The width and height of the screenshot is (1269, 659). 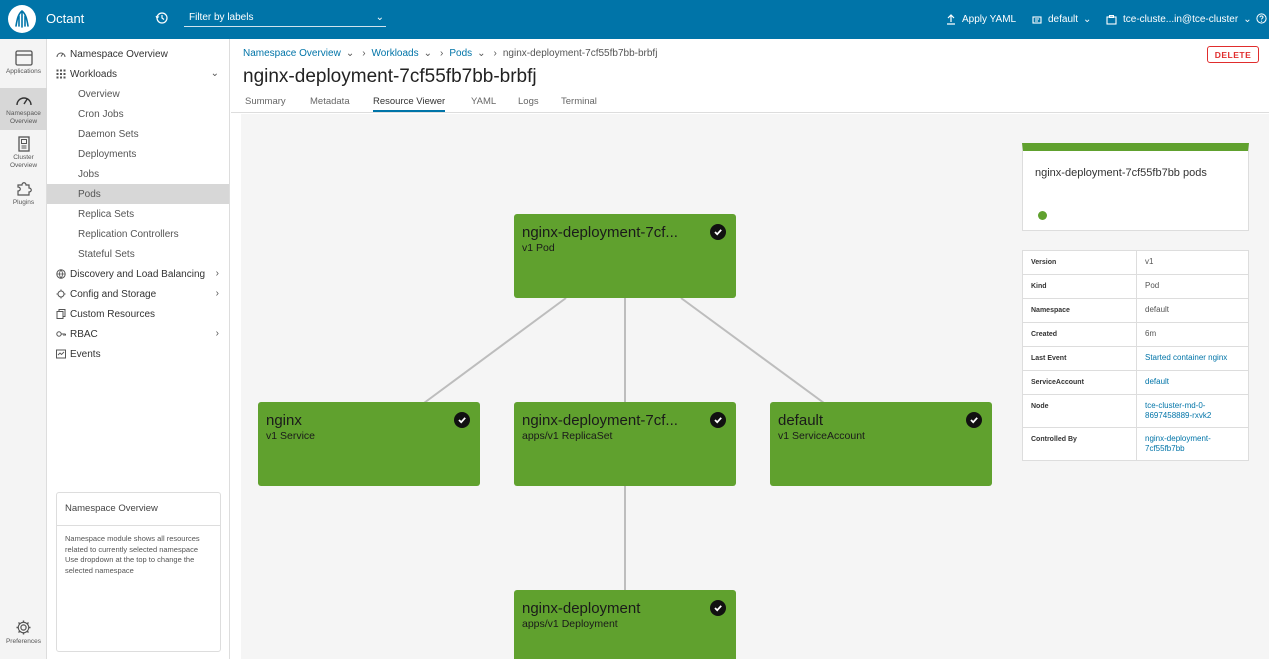 What do you see at coordinates (881, 444) in the screenshot?
I see `node-serviceaccount: default v1 ServiceAccount` at bounding box center [881, 444].